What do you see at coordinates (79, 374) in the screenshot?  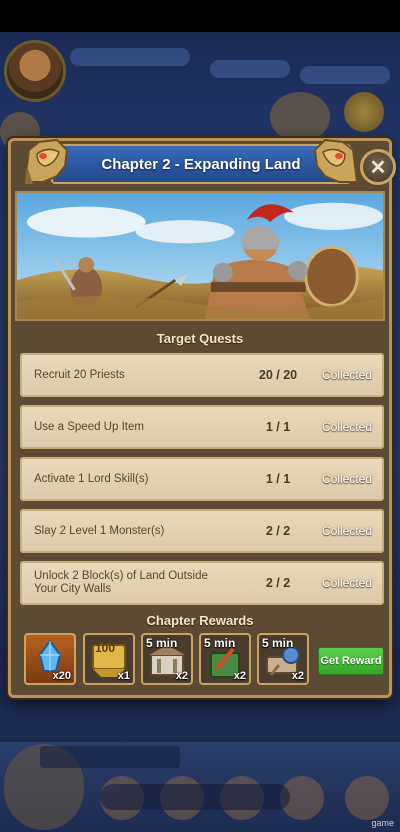 I see `quest-name: Recruit 20 Priests` at bounding box center [79, 374].